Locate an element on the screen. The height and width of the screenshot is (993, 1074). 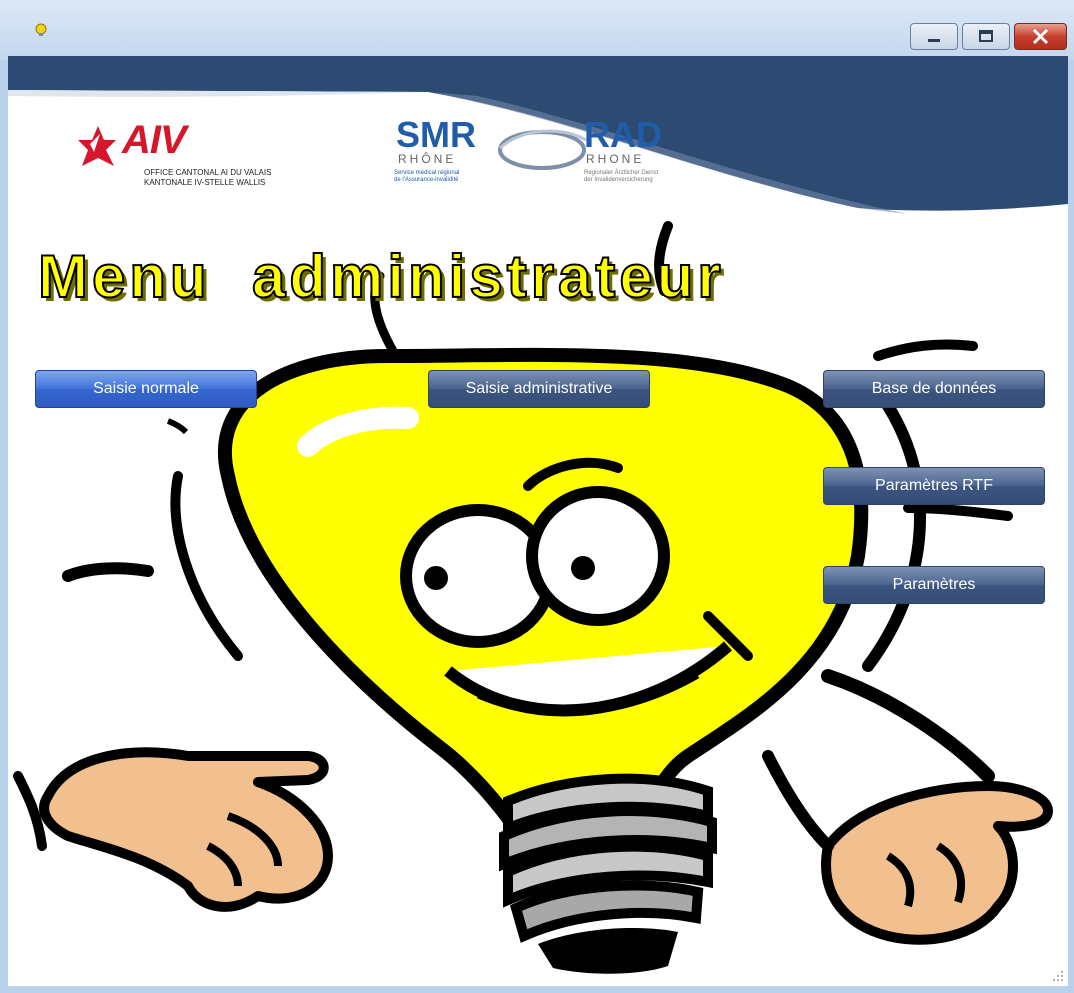
rad-subtitle: RHONE is located at coordinates (615, 159).